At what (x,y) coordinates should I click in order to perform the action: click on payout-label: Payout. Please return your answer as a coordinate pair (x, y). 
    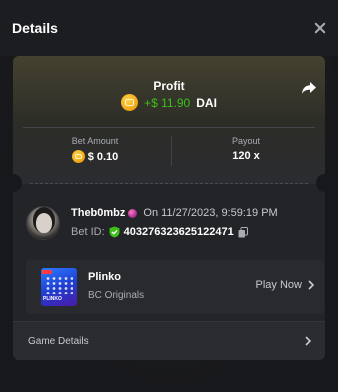
    Looking at the image, I should click on (246, 141).